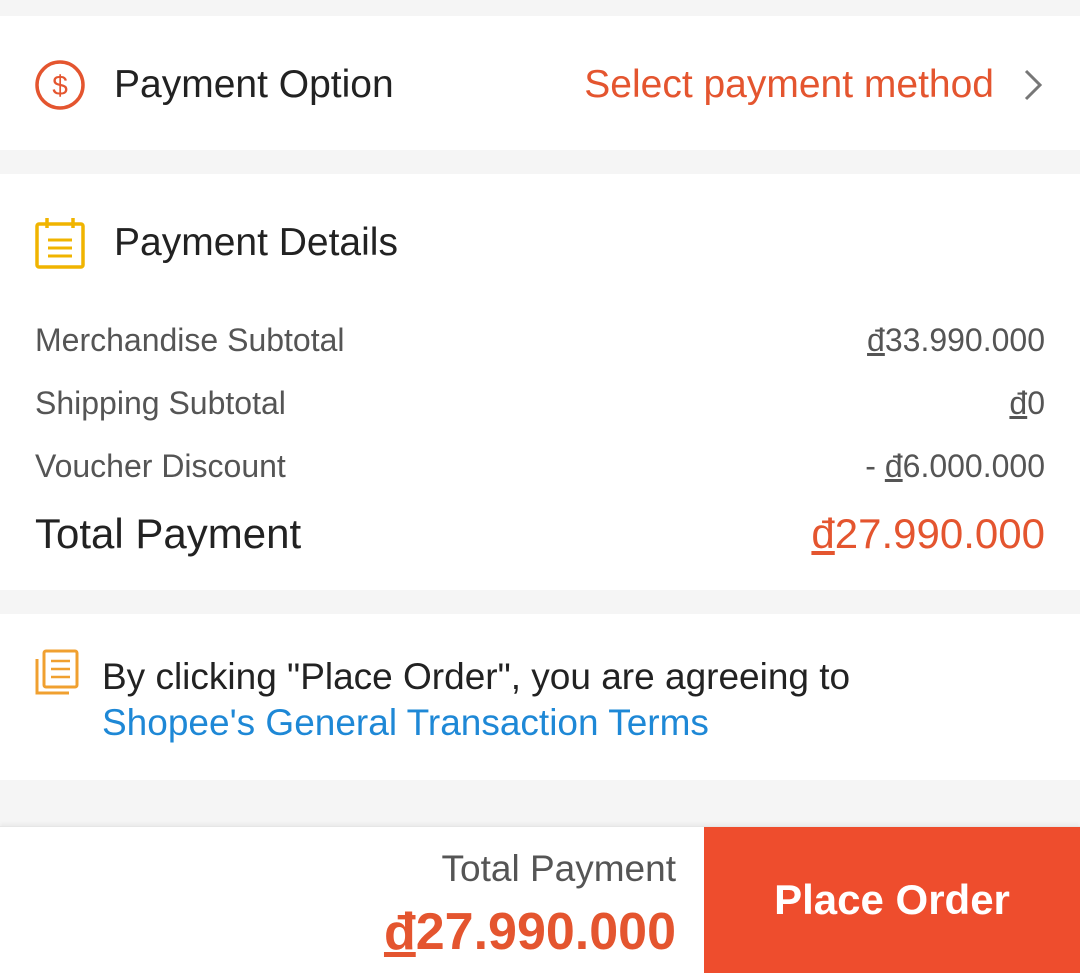 This screenshot has width=1080, height=973. What do you see at coordinates (190, 340) in the screenshot?
I see `merchandise-subtotal-label: Merchandise Subtotal` at bounding box center [190, 340].